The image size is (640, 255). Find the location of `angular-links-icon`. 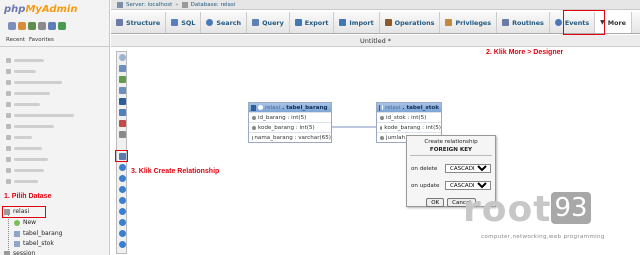

angular-links-icon is located at coordinates (122, 200).